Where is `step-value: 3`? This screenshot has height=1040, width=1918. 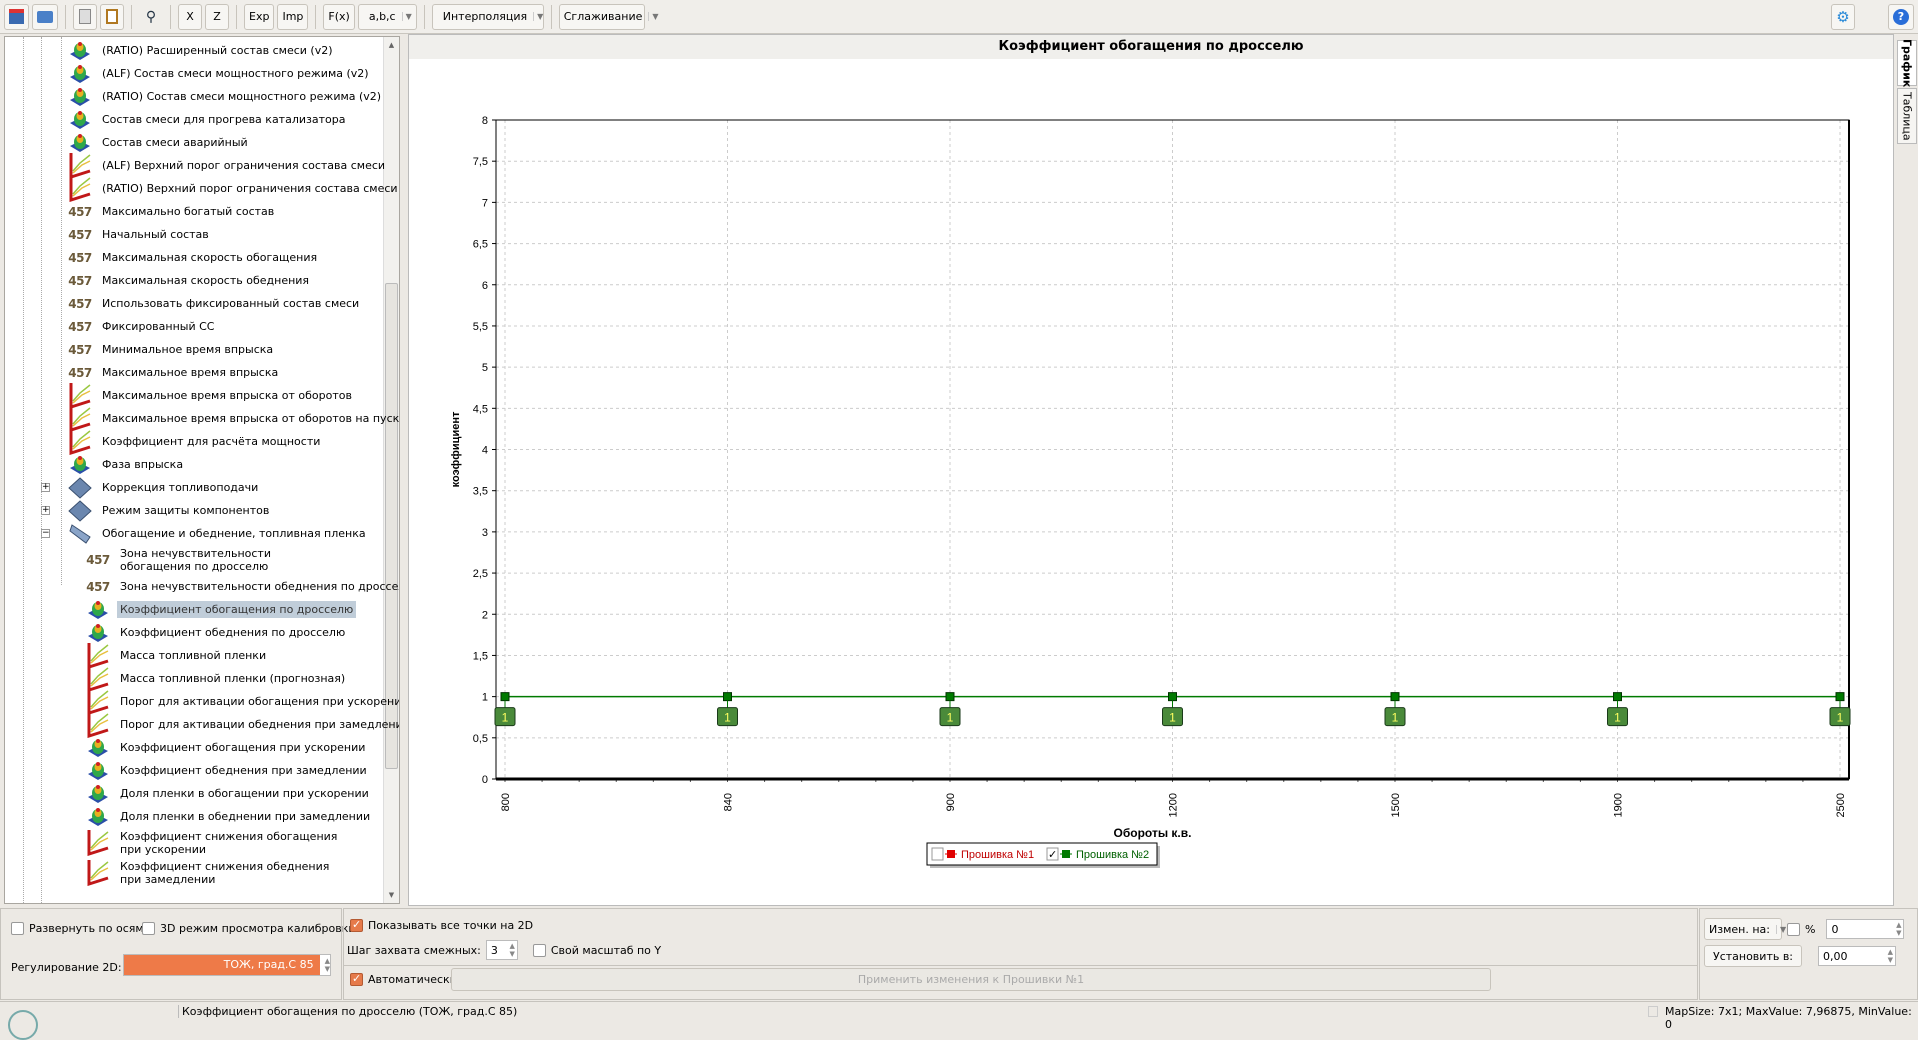
step-value: 3 is located at coordinates (494, 950).